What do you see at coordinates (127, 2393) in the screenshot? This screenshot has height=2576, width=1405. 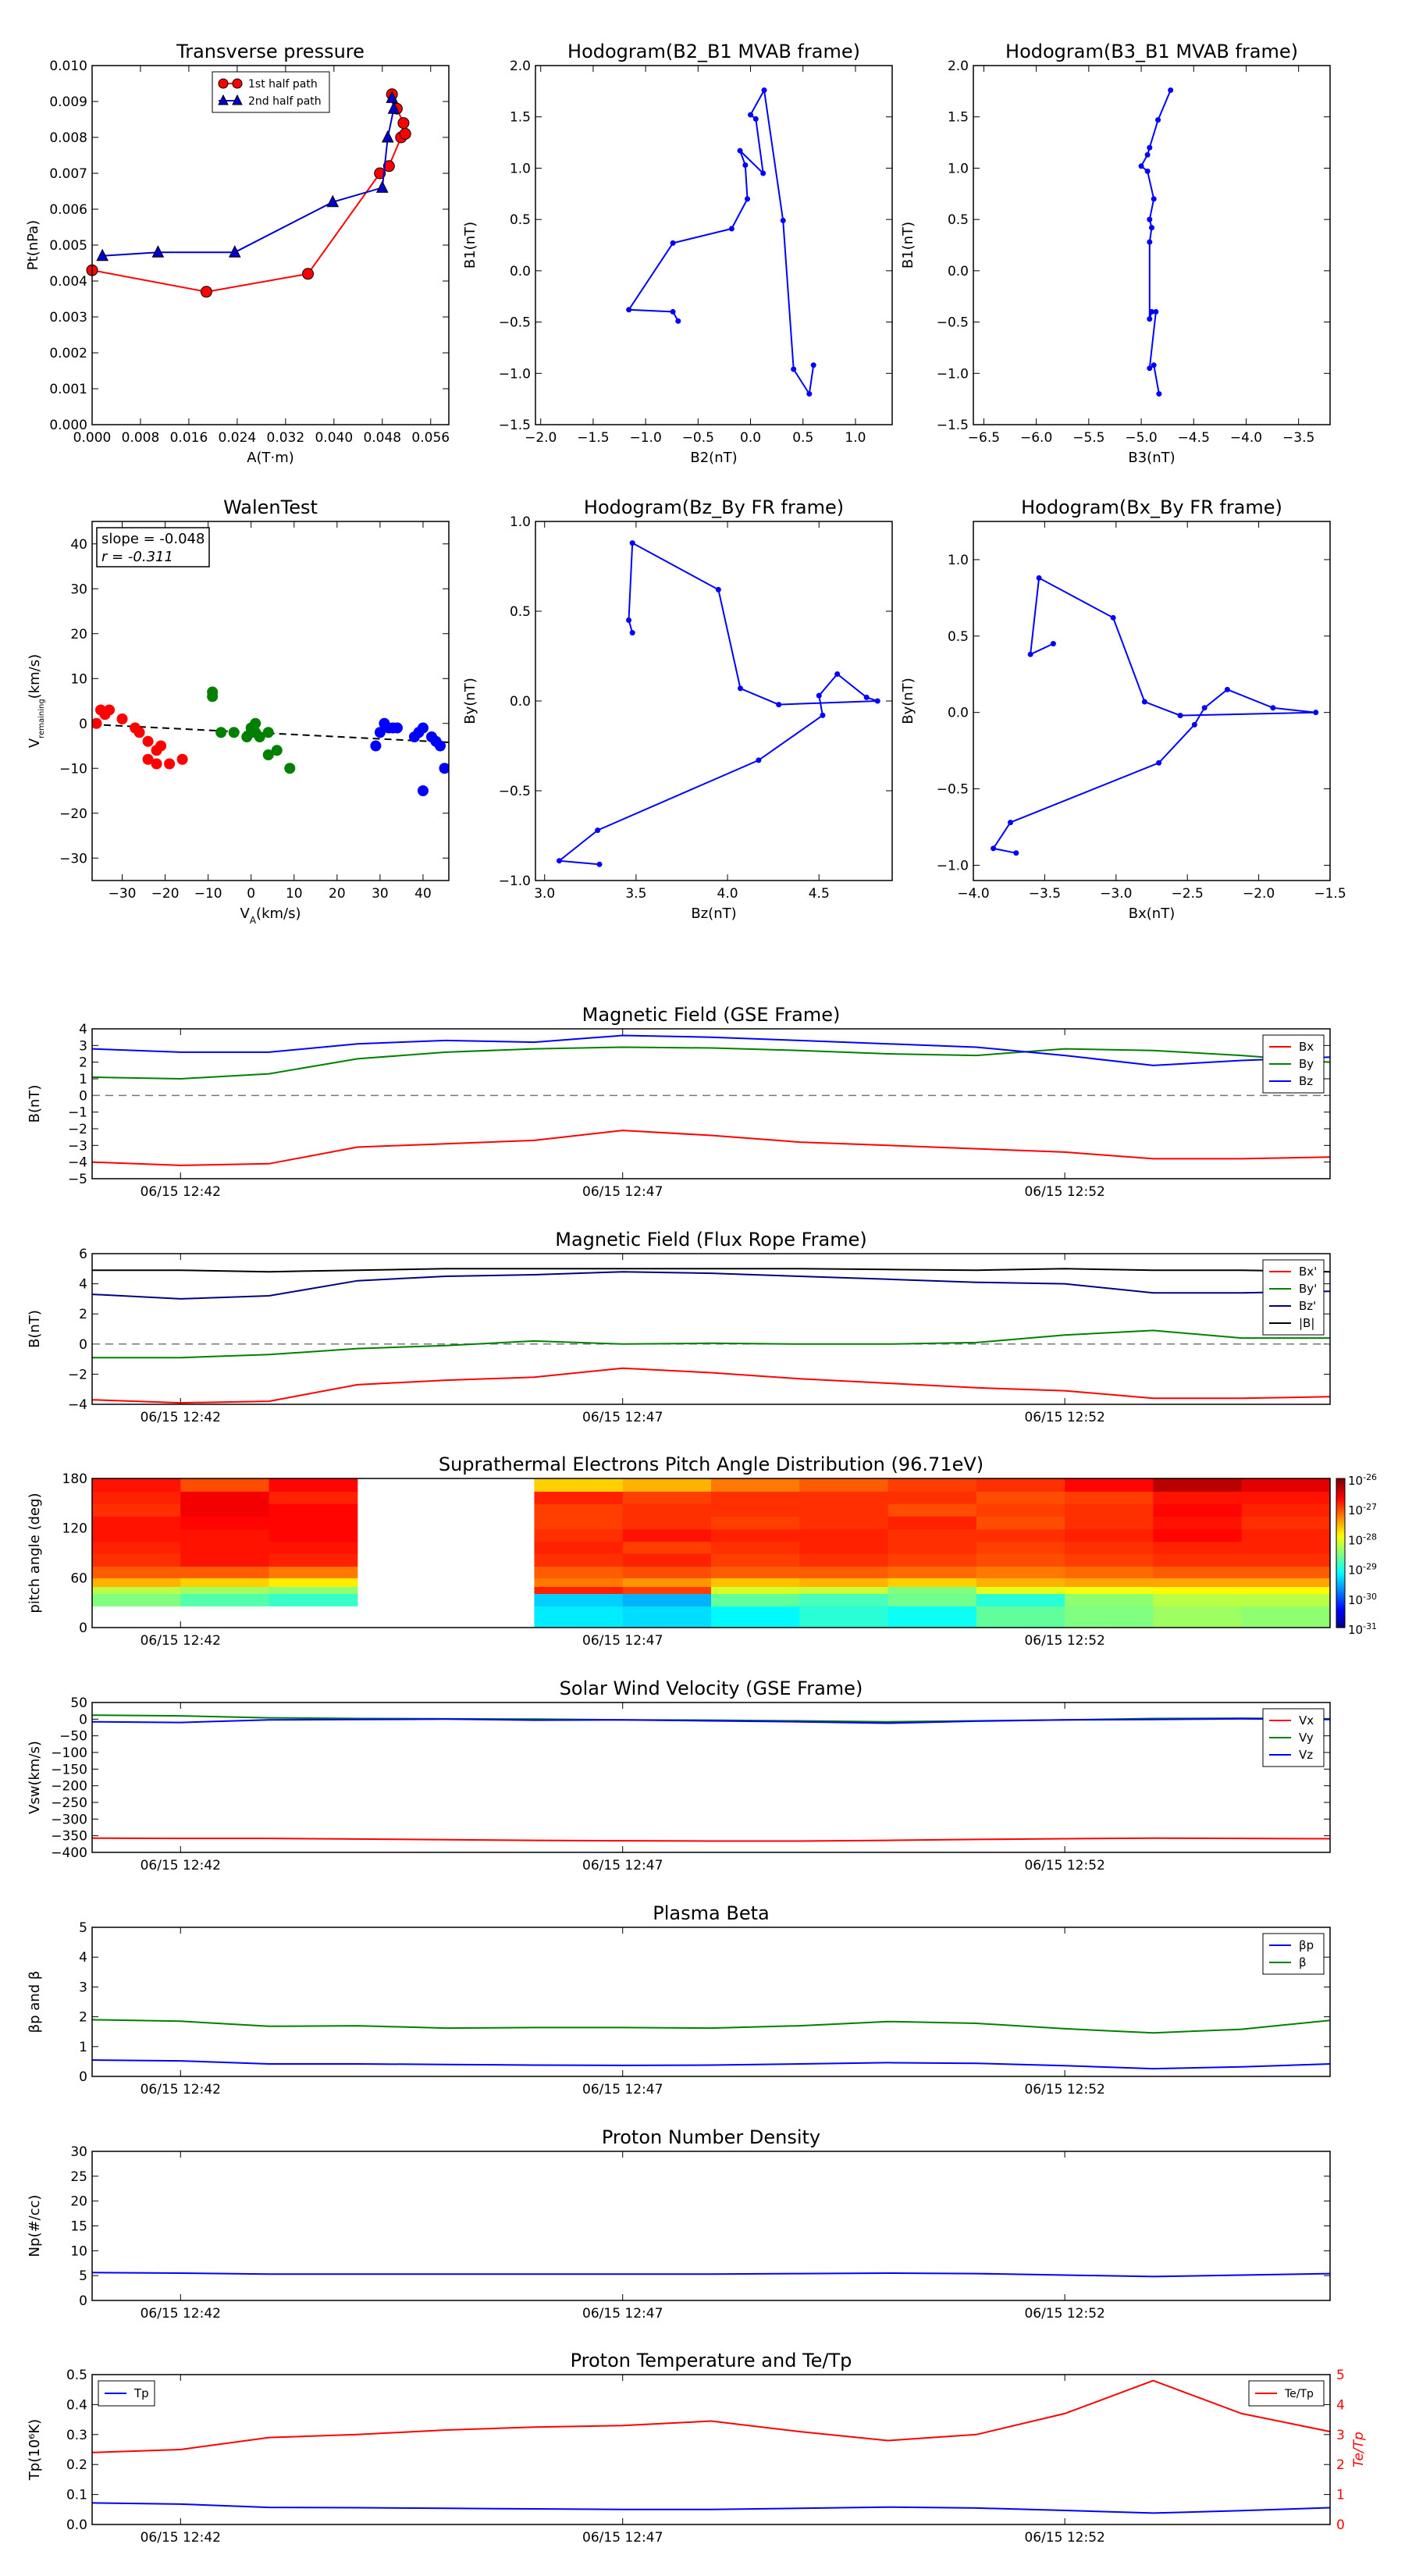 I see `tp-legend: Tp` at bounding box center [127, 2393].